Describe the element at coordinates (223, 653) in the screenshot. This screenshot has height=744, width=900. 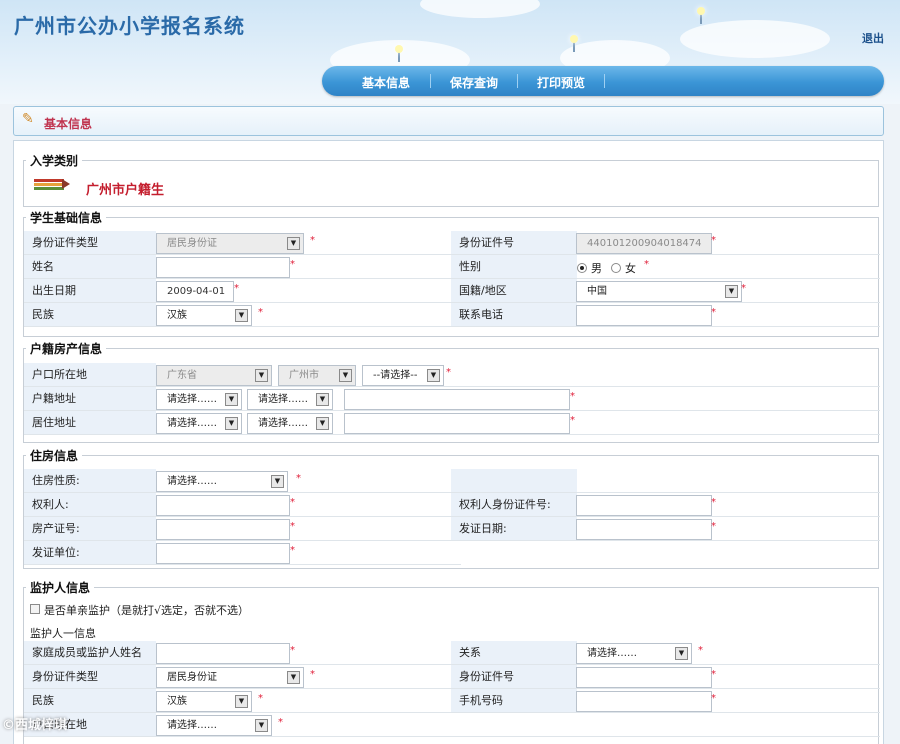
I see `member-name-field` at that location.